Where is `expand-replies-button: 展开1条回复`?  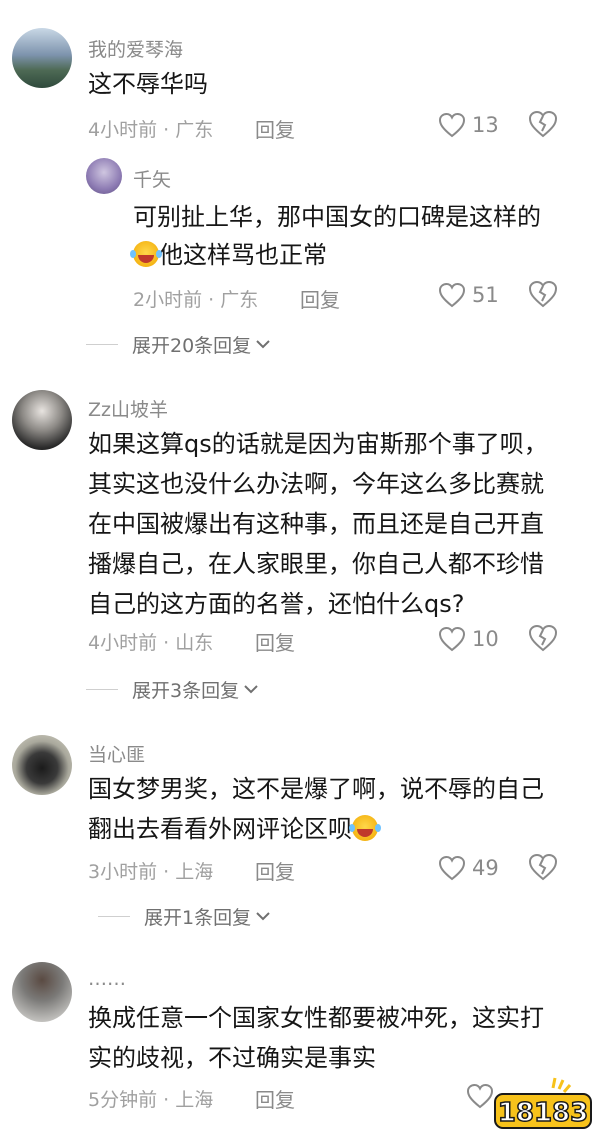
expand-replies-button: 展开1条回复 is located at coordinates (184, 916).